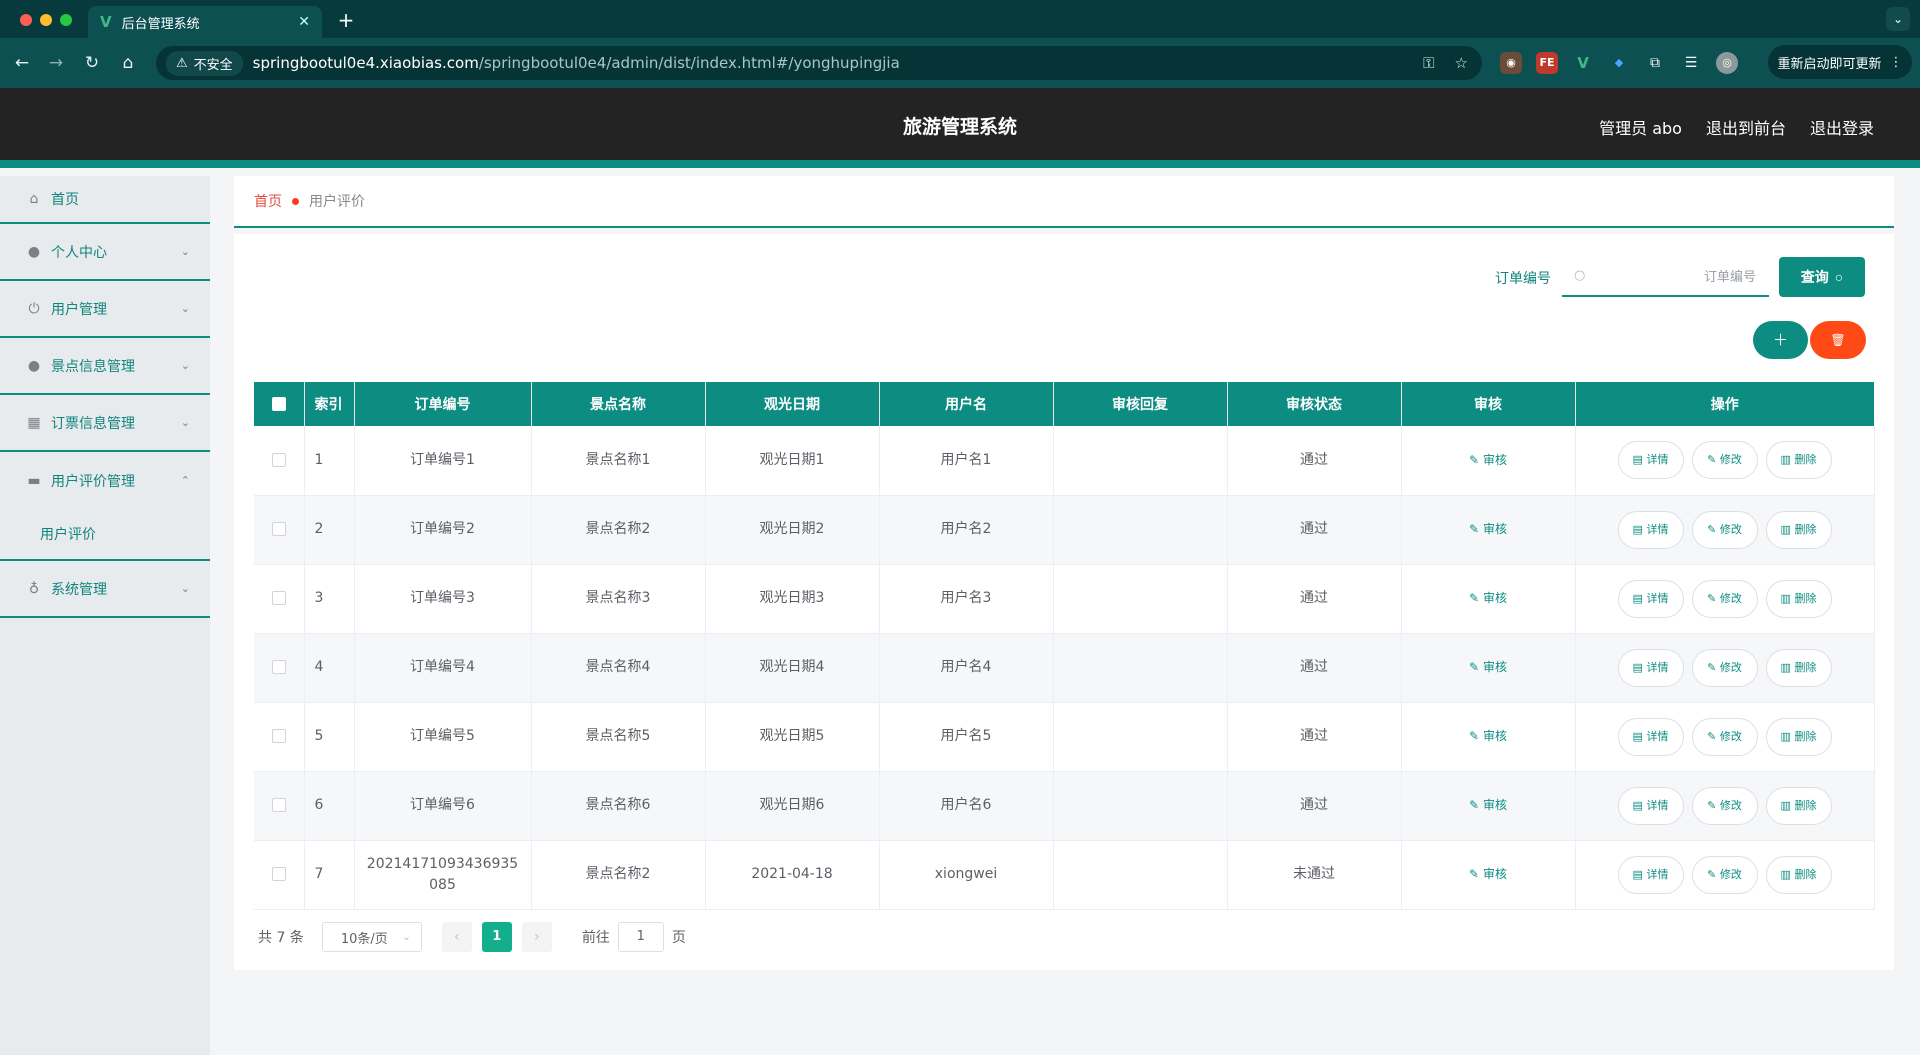 Image resolution: width=1920 pixels, height=1055 pixels. What do you see at coordinates (1727, 63) in the screenshot?
I see `profile-avatar-icon: ◎` at bounding box center [1727, 63].